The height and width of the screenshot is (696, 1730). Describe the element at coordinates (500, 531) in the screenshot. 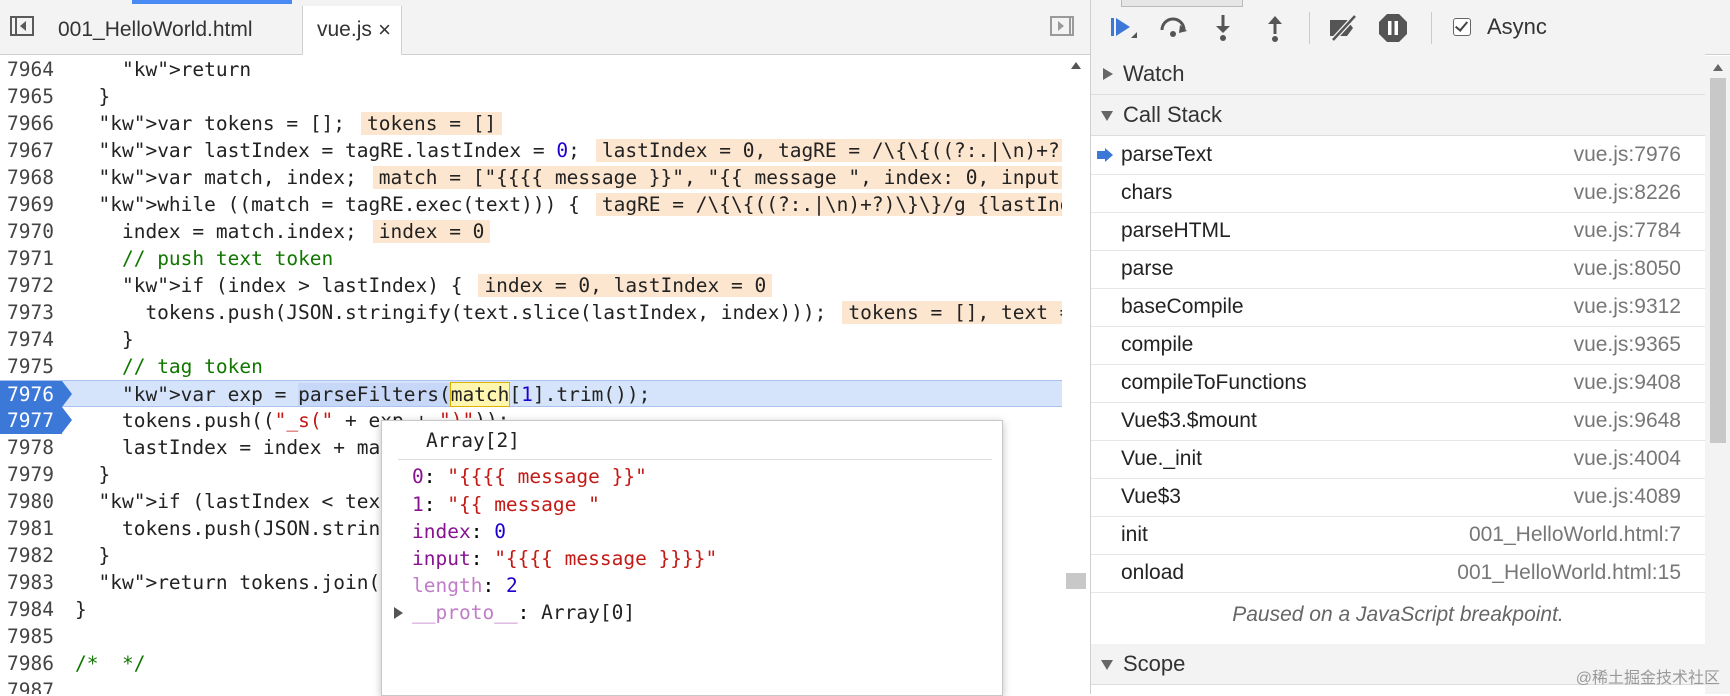

I see `property-value: 0` at that location.